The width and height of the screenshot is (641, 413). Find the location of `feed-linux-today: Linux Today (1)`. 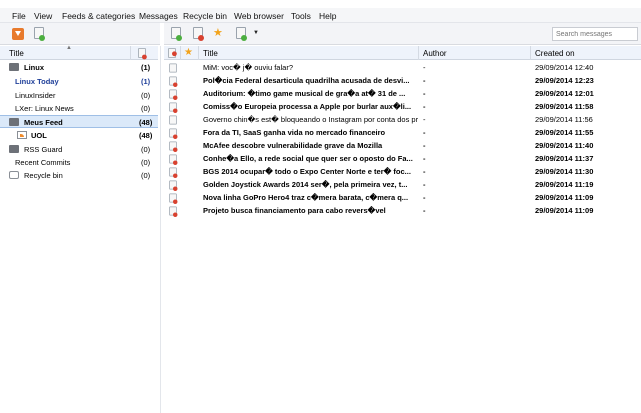

feed-linux-today: Linux Today (1) is located at coordinates (79, 81).